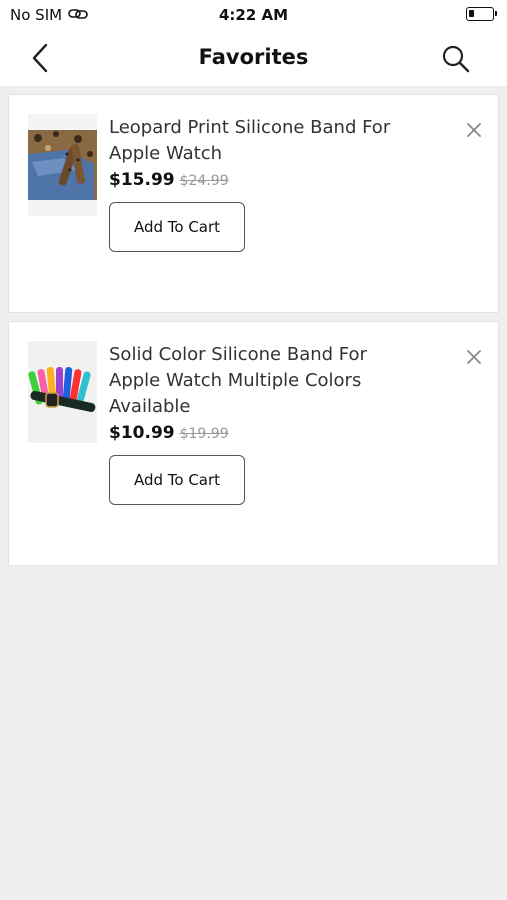 This screenshot has width=507, height=900. Describe the element at coordinates (204, 181) in the screenshot. I see `original-price: $24.99` at that location.